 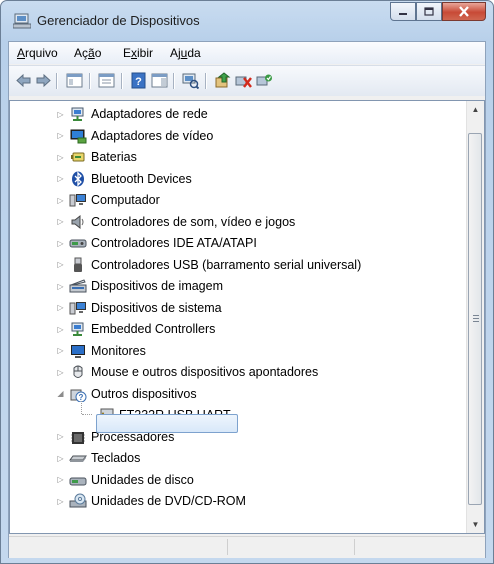 What do you see at coordinates (74, 80) in the screenshot?
I see `show-hide-console-tree-icon` at bounding box center [74, 80].